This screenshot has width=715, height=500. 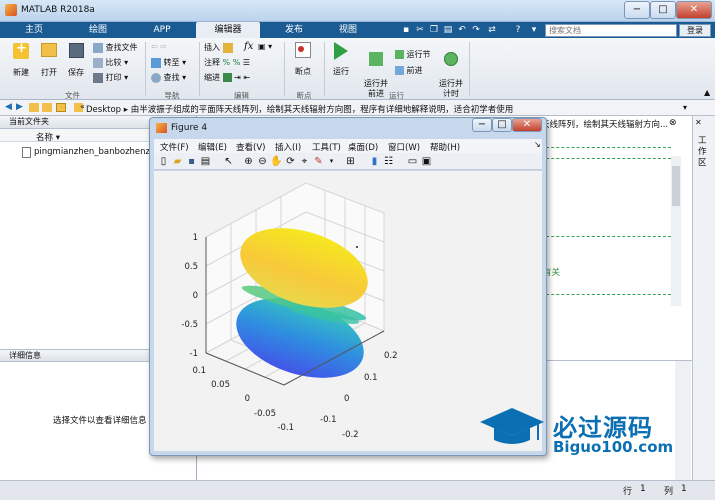 I want to click on menu-help: 帮助(H), so click(x=445, y=147).